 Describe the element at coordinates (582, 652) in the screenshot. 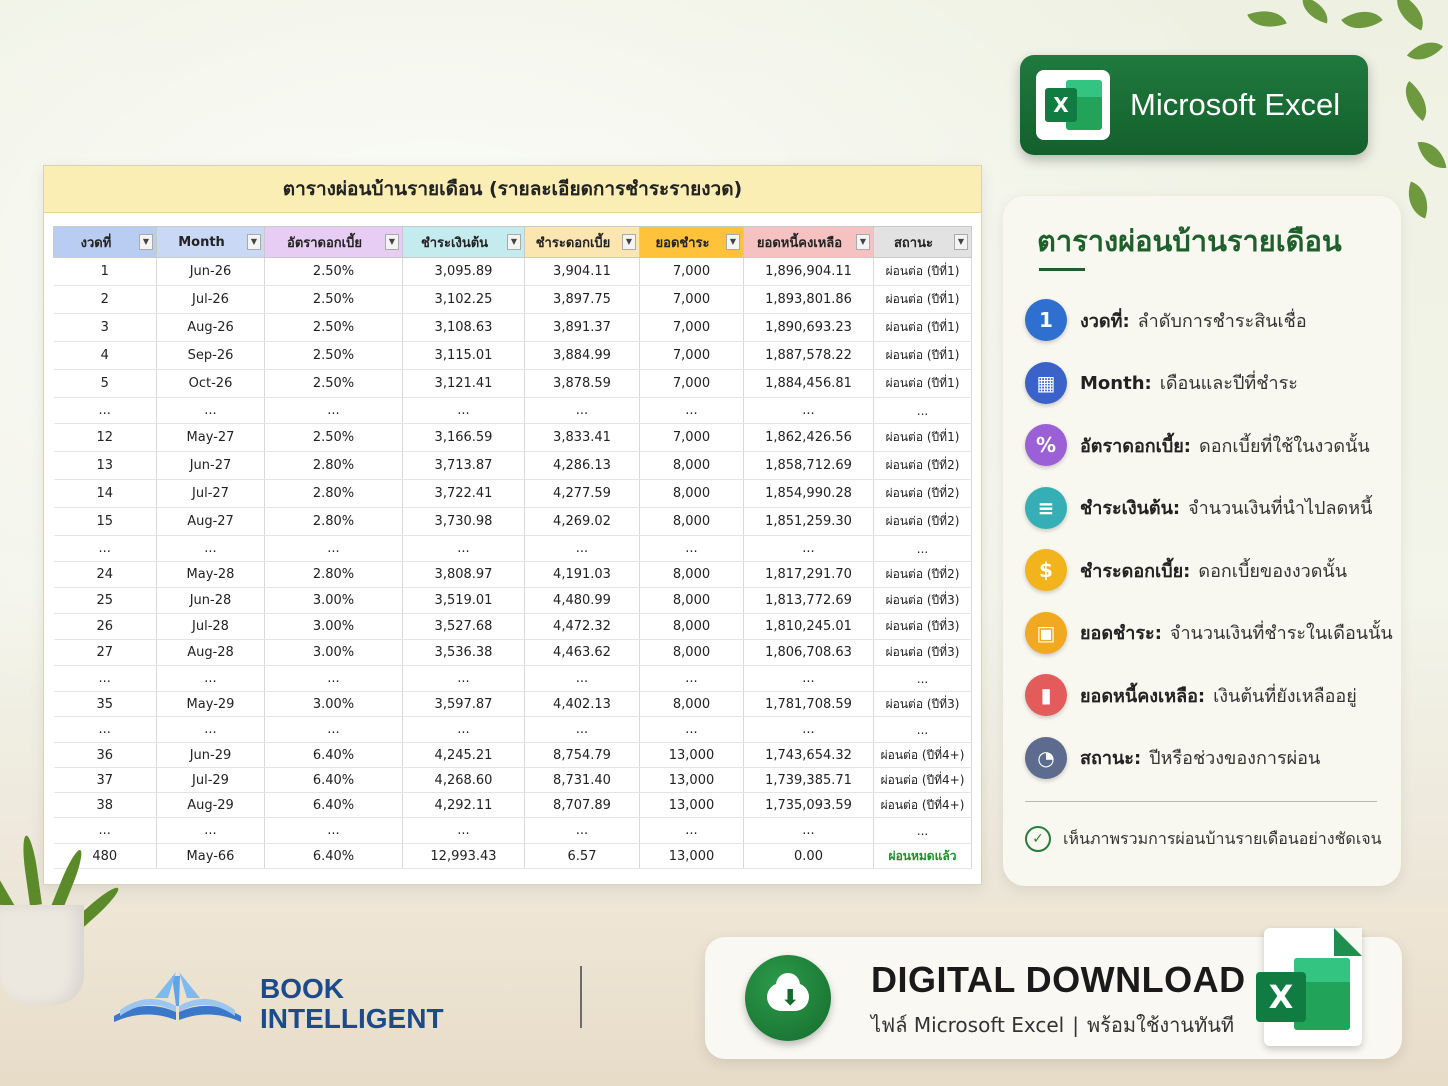

I see `table-cell: 4,463.62` at that location.